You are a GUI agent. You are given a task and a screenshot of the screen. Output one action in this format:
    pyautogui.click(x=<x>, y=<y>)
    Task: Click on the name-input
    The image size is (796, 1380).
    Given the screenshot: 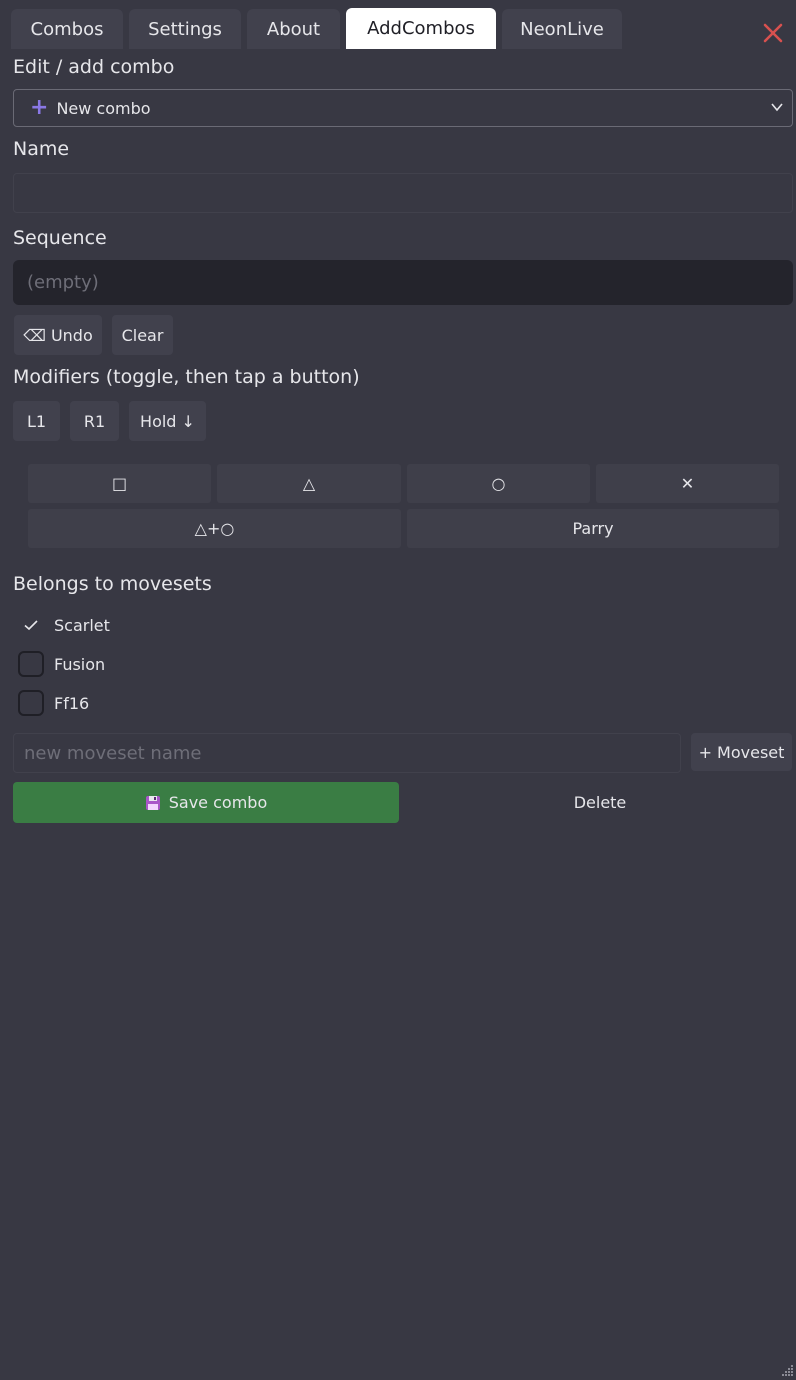 What is the action you would take?
    pyautogui.click(x=403, y=193)
    